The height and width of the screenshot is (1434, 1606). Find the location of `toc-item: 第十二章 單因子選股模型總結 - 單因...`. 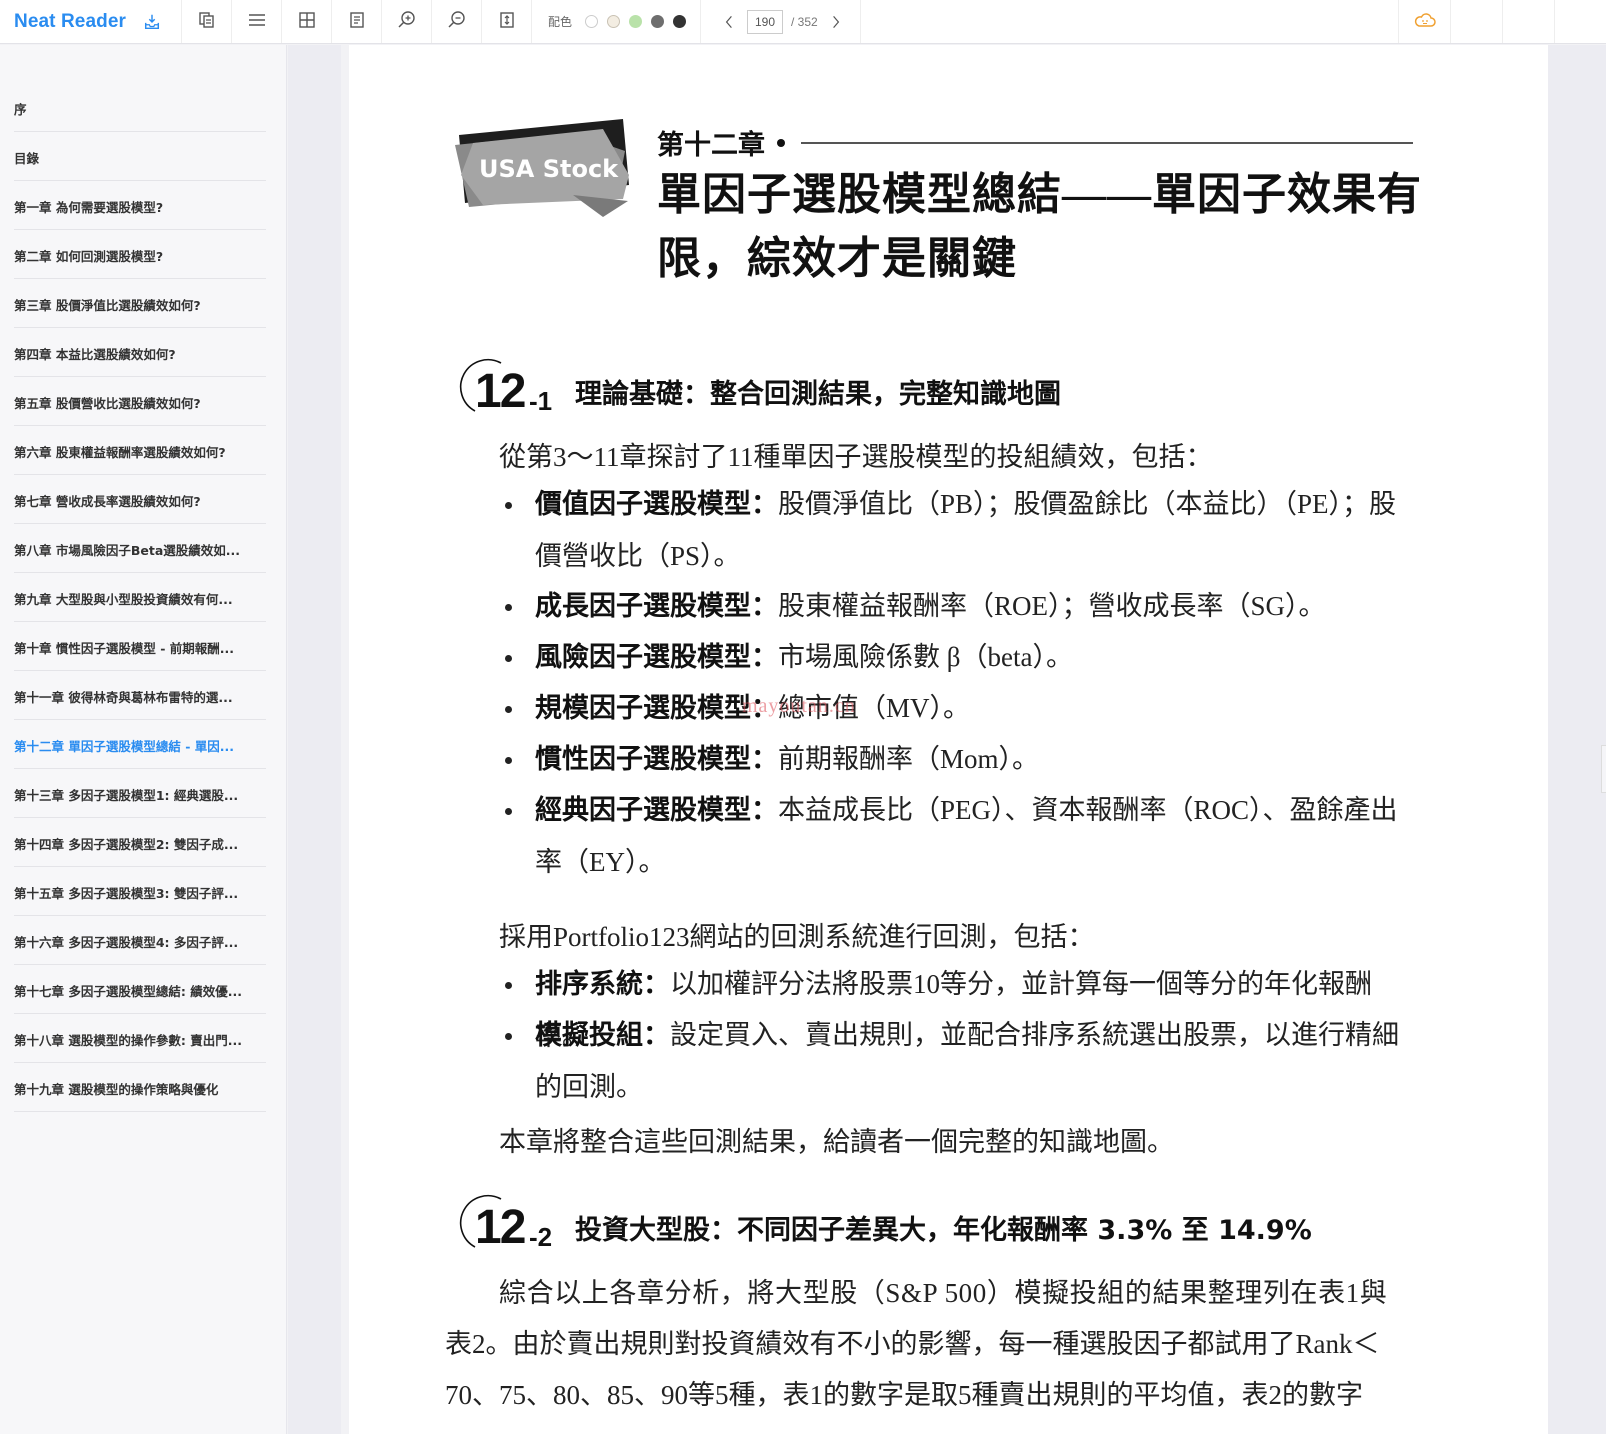

toc-item: 第十二章 單因子選股模型總結 - 單因... is located at coordinates (140, 744).